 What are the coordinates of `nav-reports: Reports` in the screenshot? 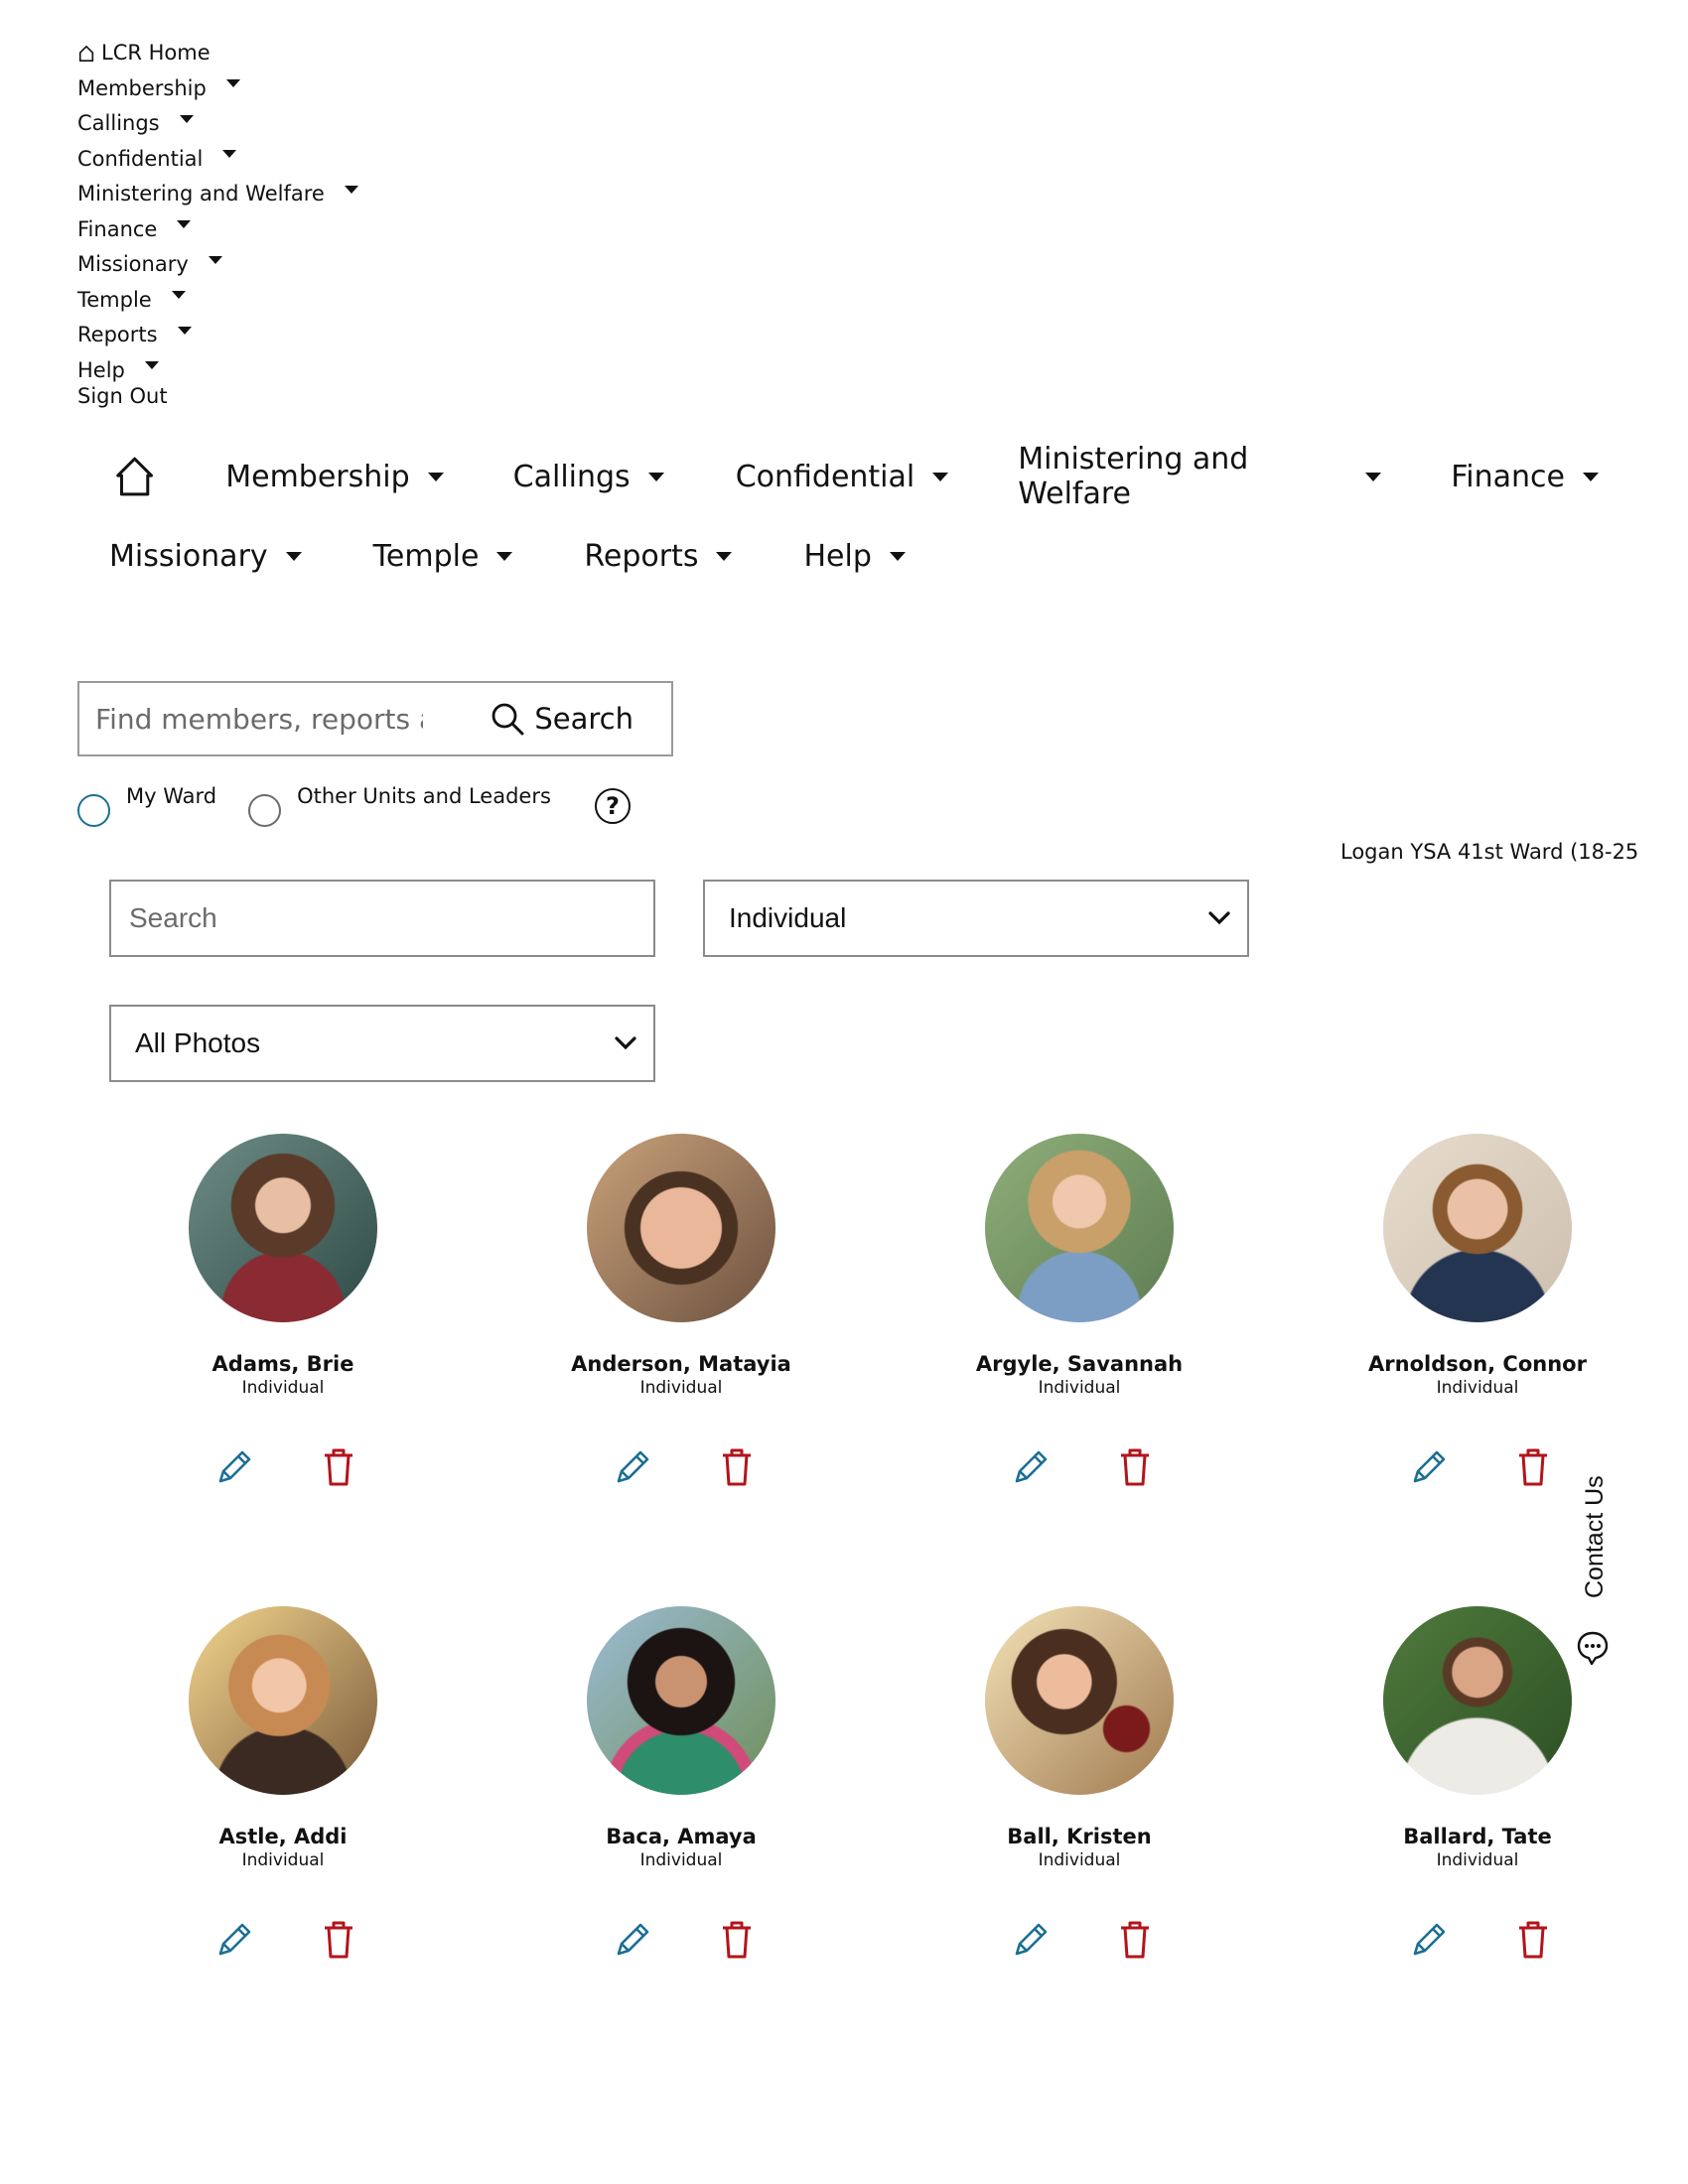 It's located at (658, 556).